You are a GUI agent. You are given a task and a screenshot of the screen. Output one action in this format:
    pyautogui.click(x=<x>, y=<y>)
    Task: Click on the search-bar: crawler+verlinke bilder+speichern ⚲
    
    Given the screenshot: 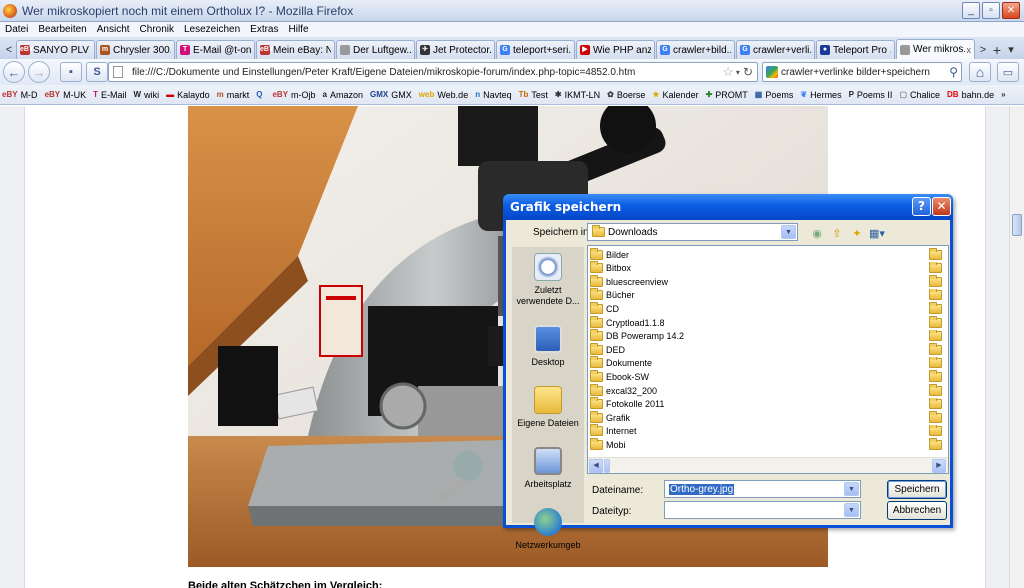 What is the action you would take?
    pyautogui.click(x=862, y=72)
    